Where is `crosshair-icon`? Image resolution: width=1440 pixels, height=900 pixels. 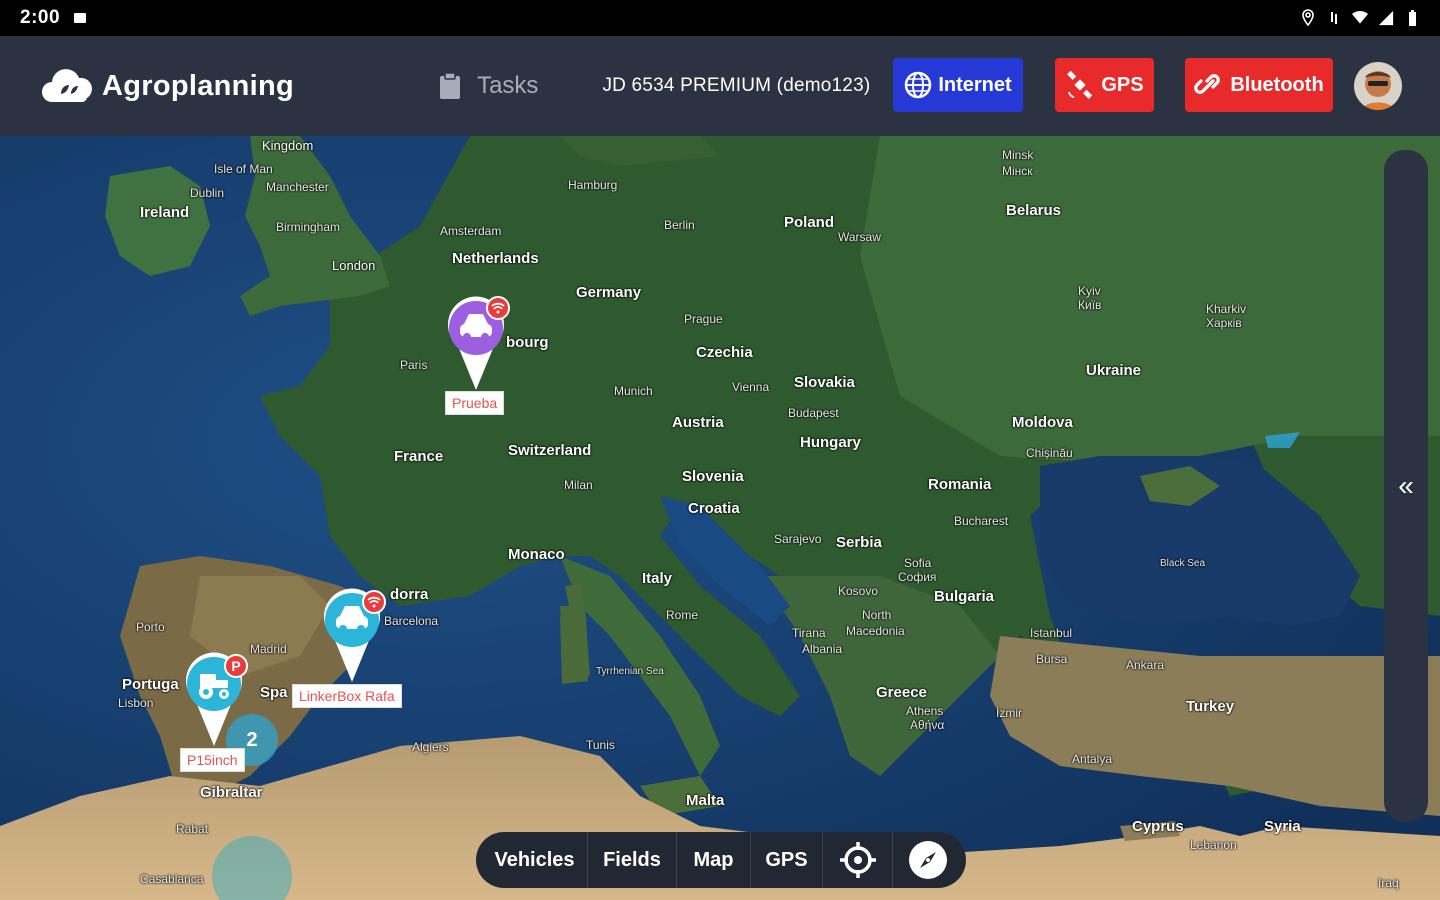
crosshair-icon is located at coordinates (857, 860).